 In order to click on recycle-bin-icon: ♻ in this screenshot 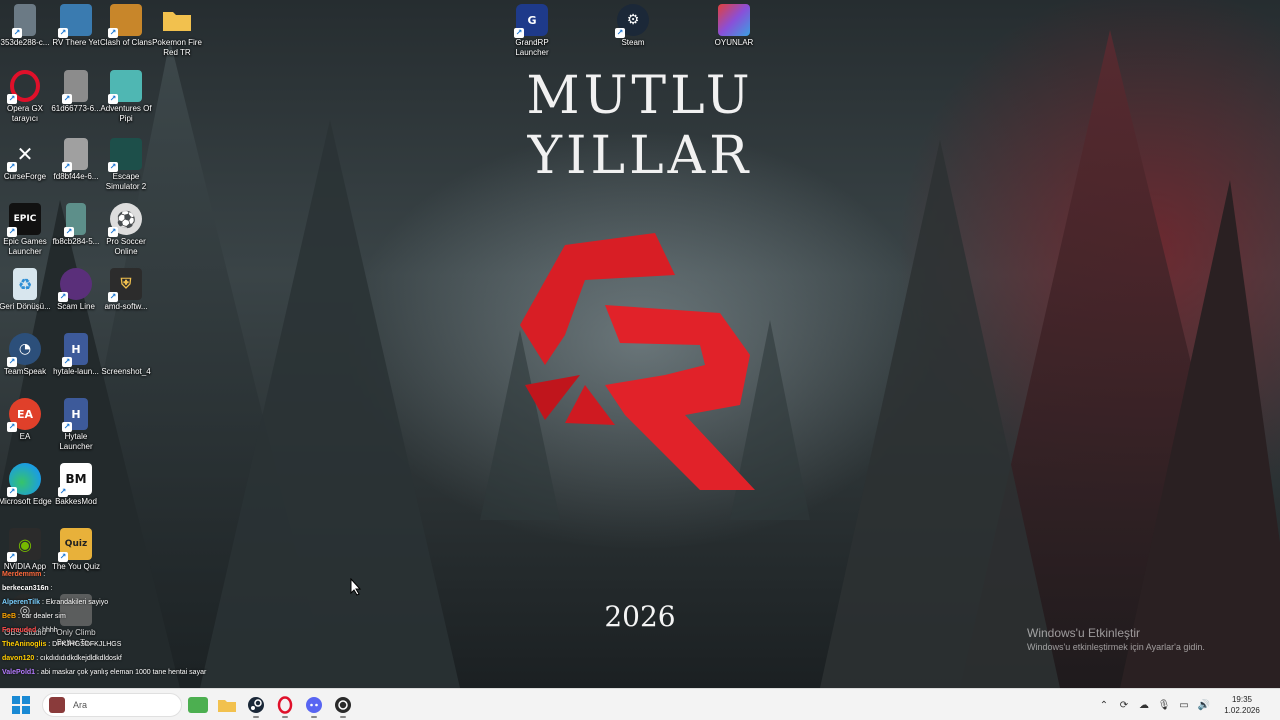, I will do `click(25, 284)`.